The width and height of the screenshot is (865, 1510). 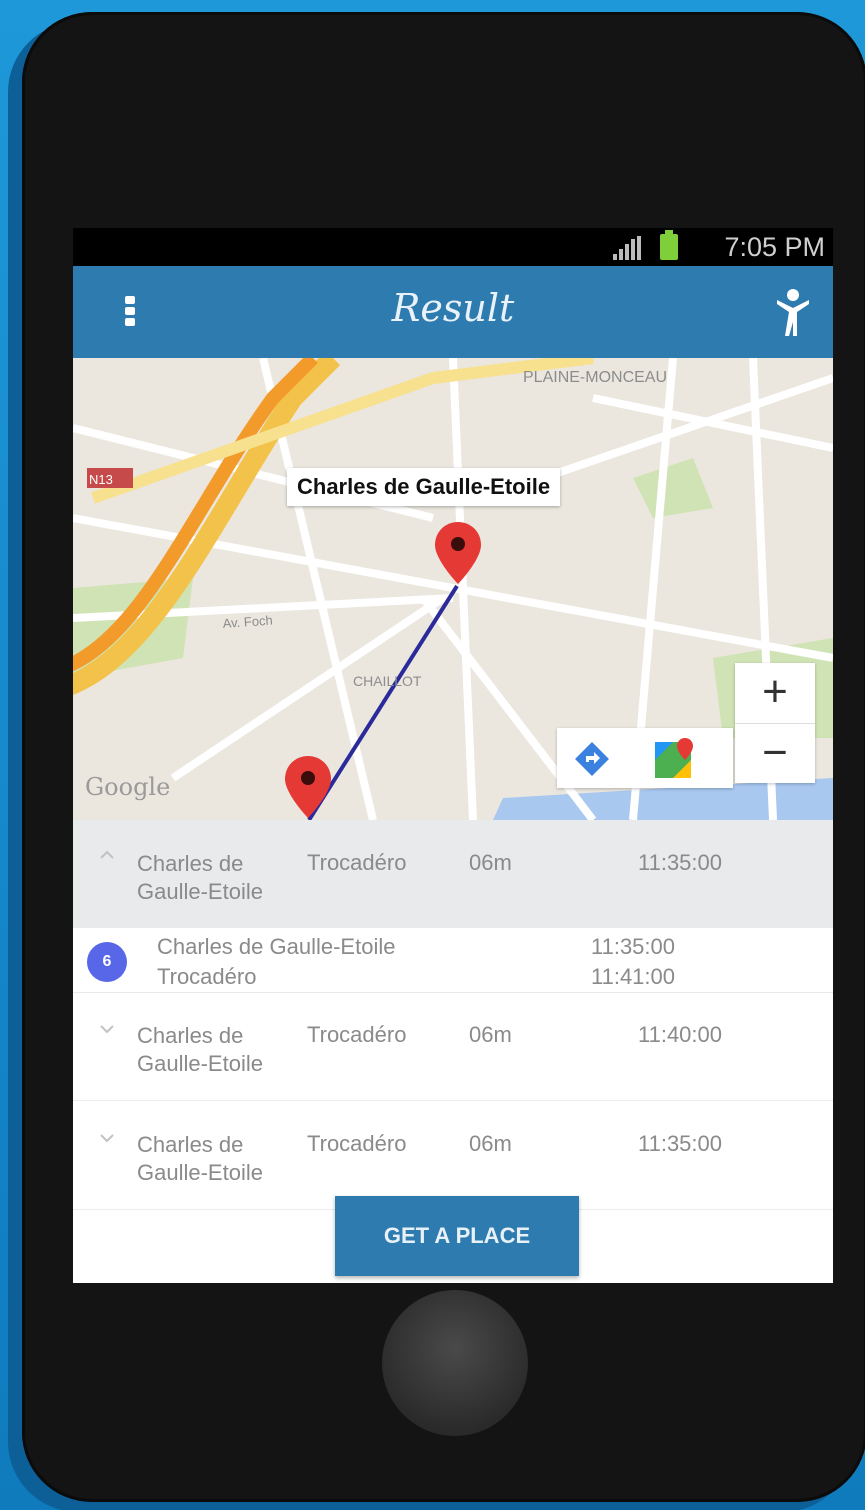 I want to click on person-icon, so click(x=793, y=313).